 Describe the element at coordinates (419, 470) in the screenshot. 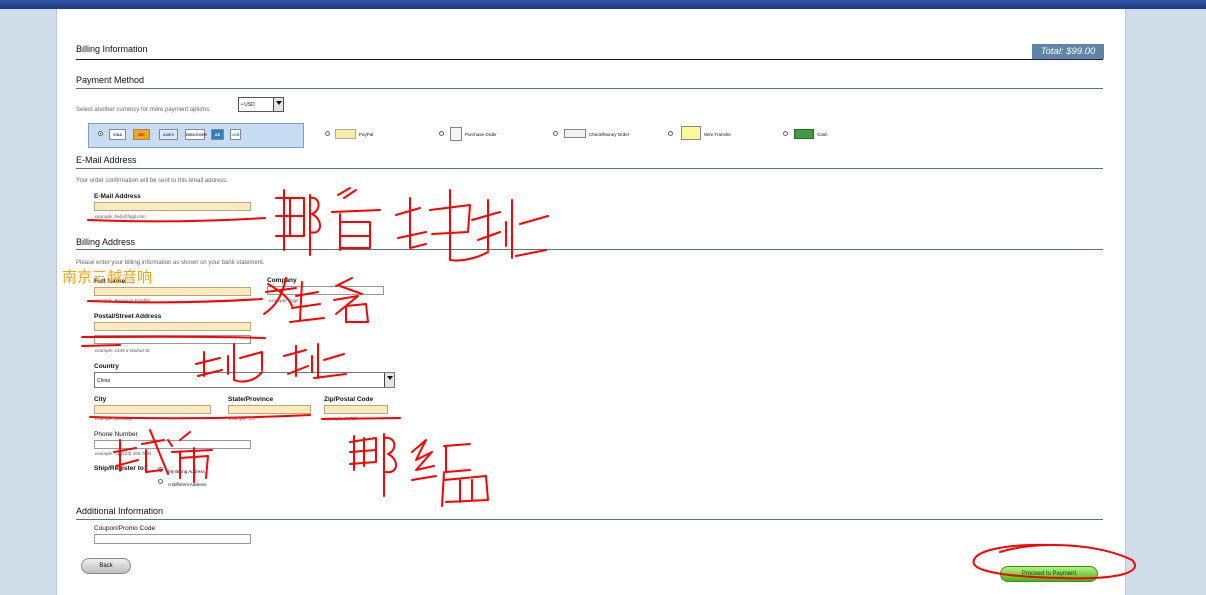

I see `zip-mark` at that location.